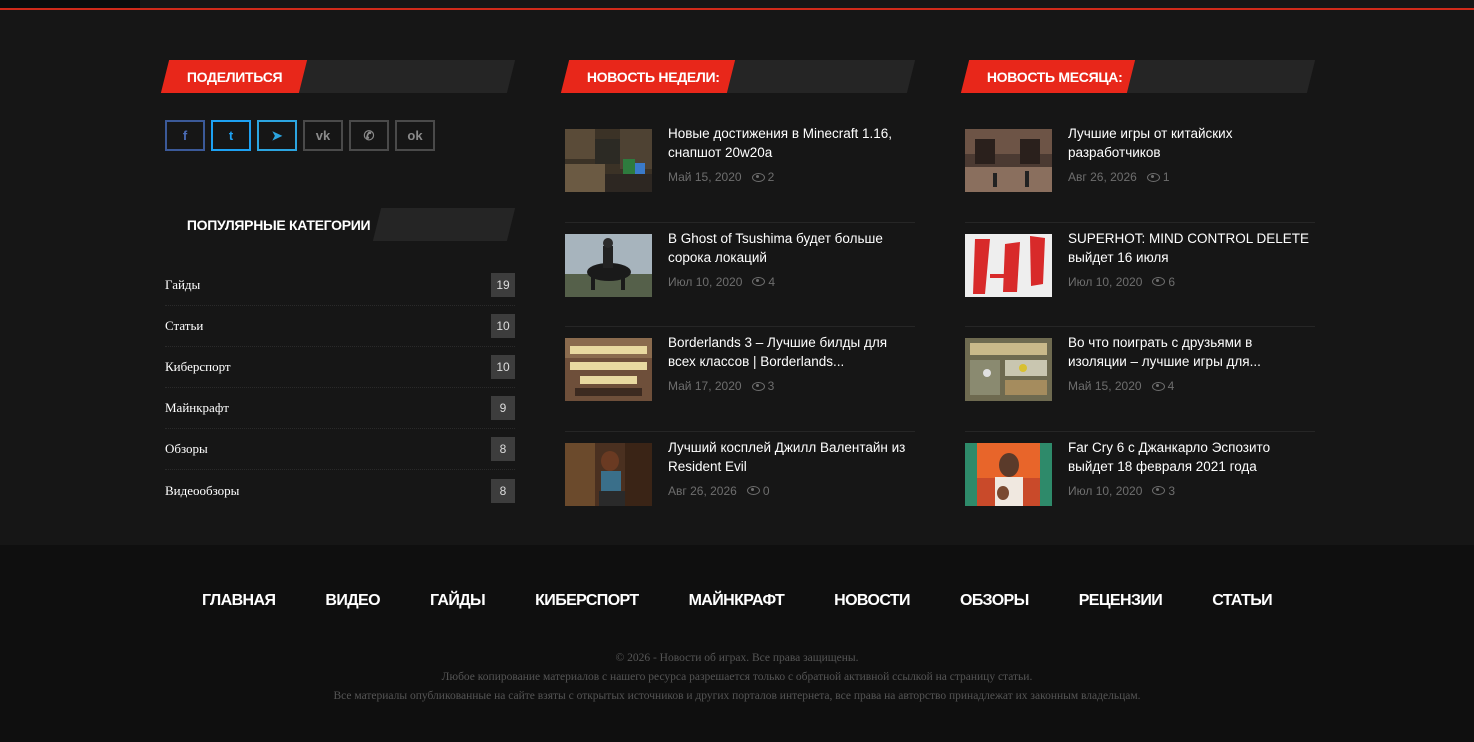 The height and width of the screenshot is (742, 1474). I want to click on category-item: Гайды 19, so click(340, 285).